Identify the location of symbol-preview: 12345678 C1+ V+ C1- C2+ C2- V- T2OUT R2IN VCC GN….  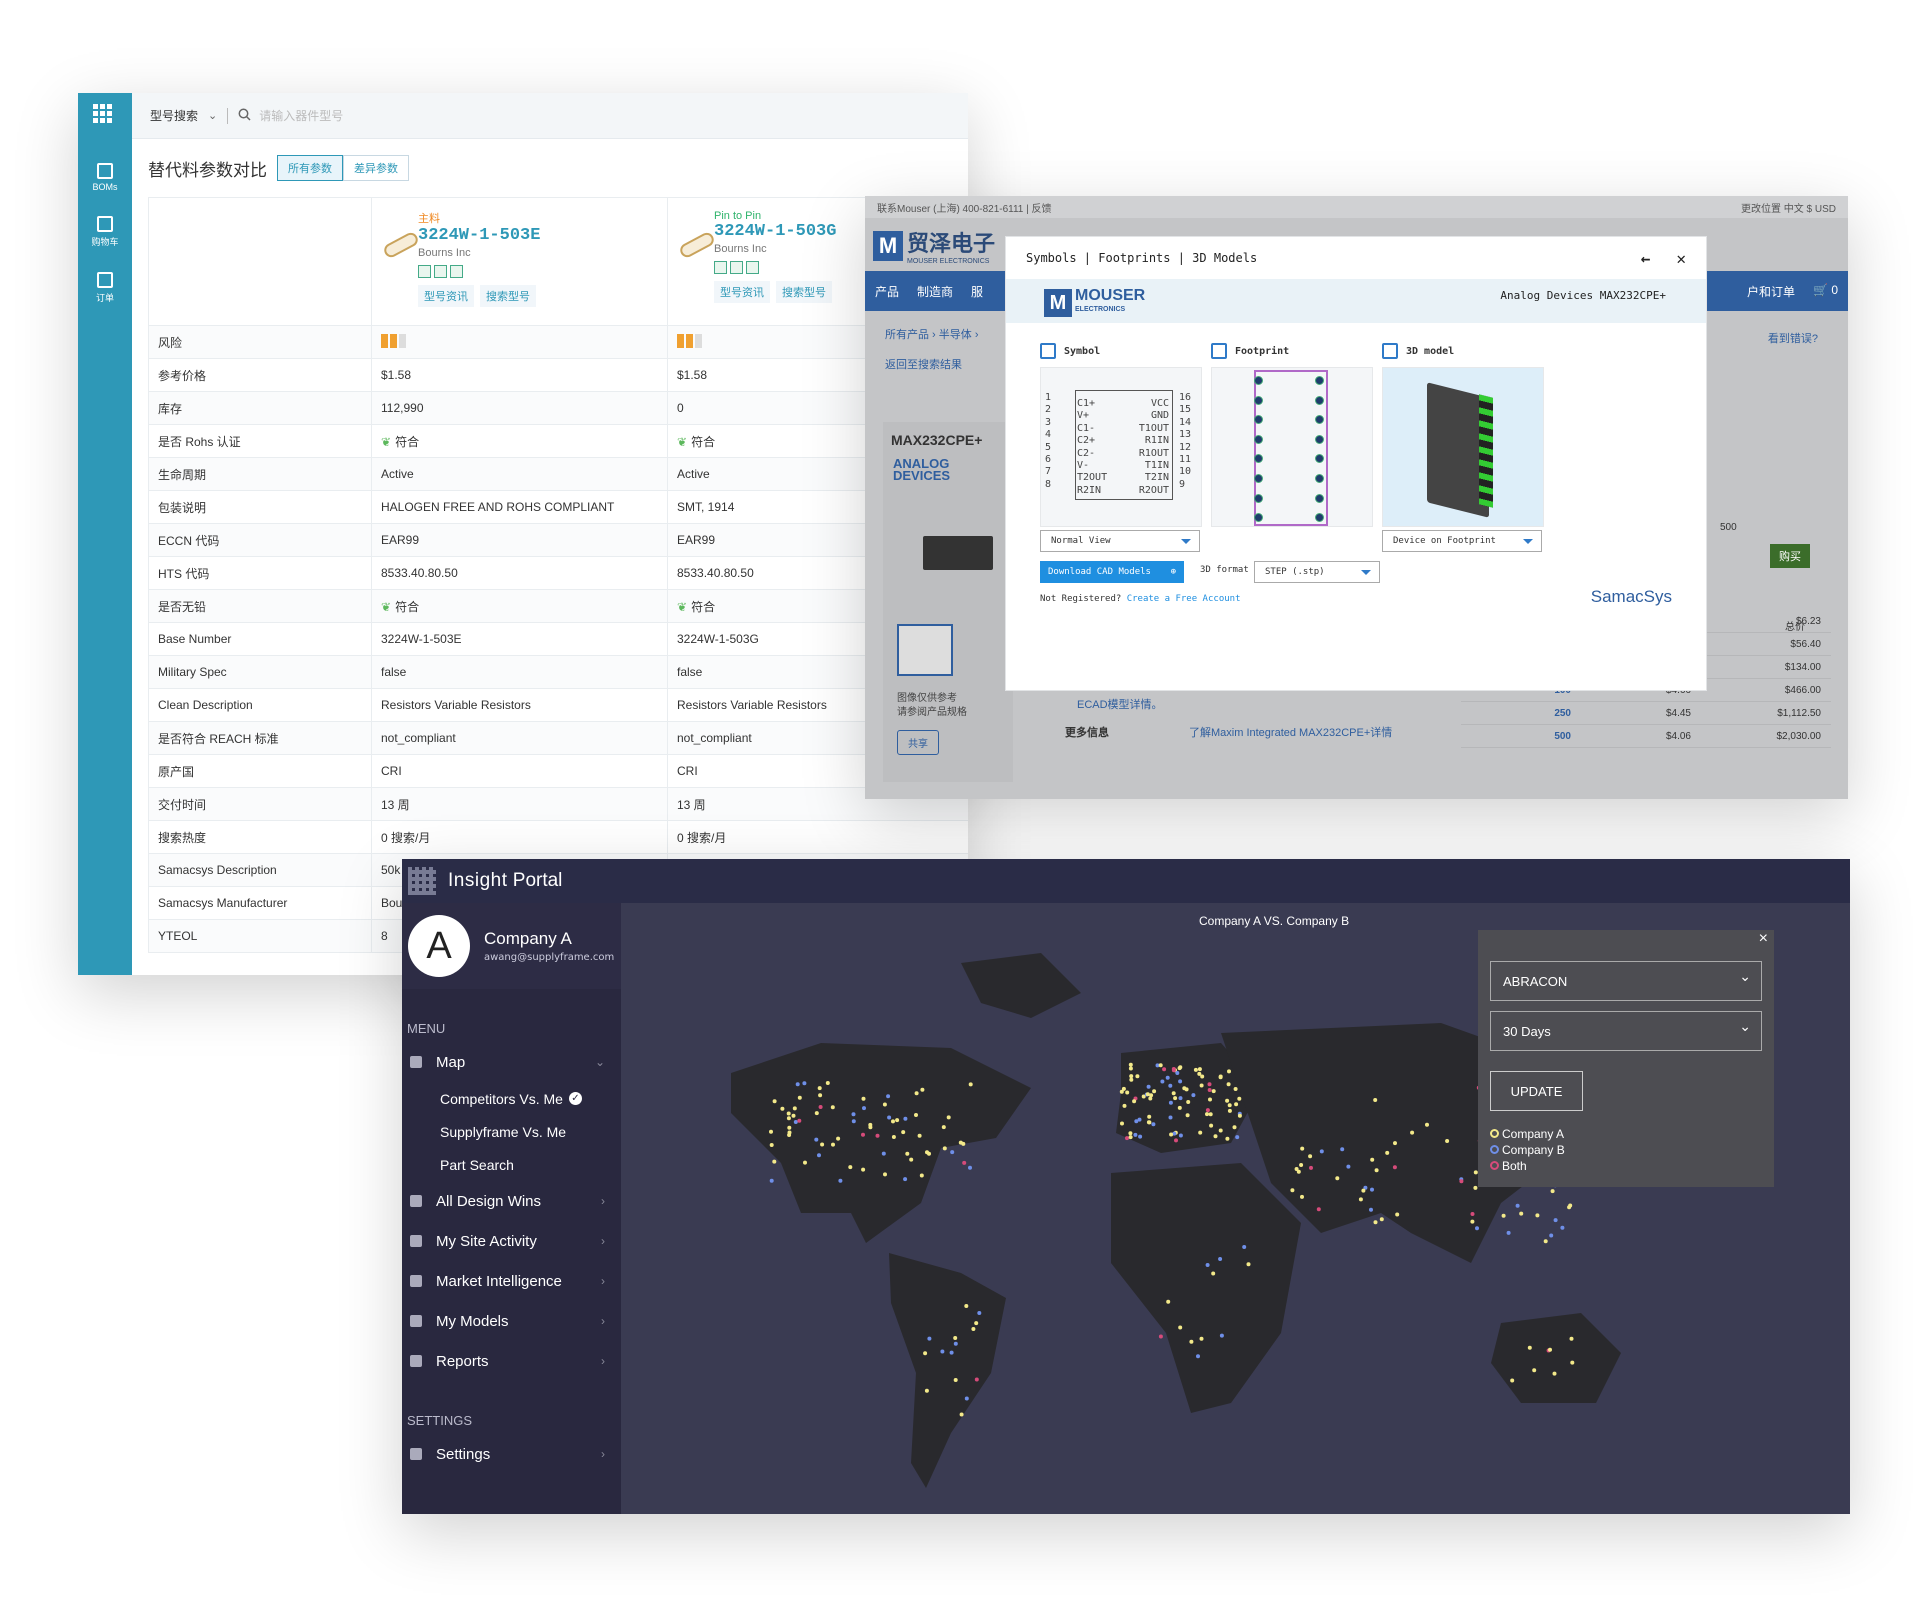
(1121, 447).